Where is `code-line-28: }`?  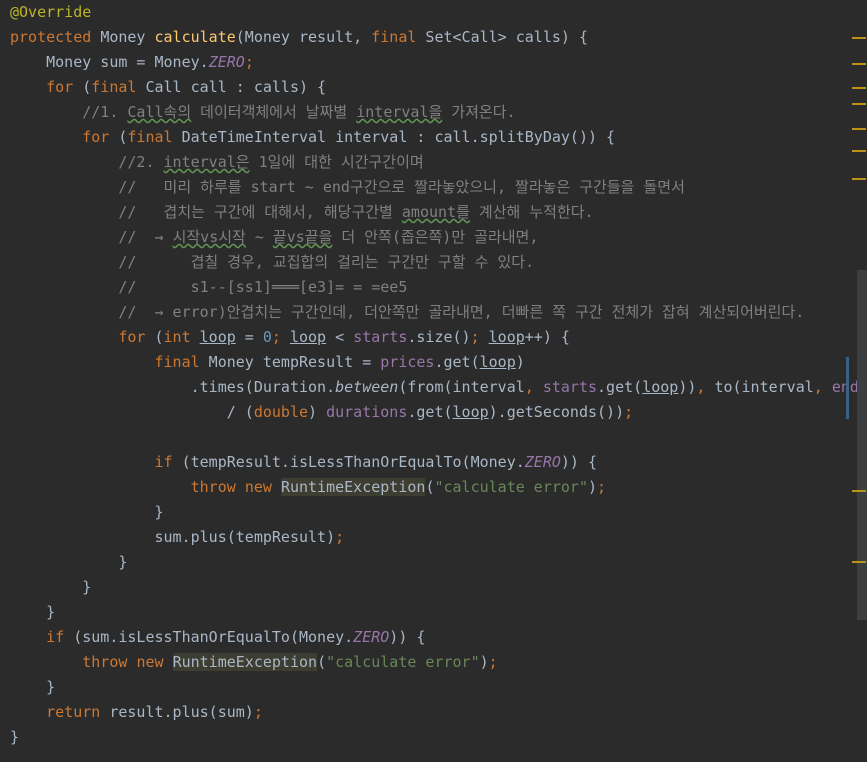 code-line-28: } is located at coordinates (32, 687).